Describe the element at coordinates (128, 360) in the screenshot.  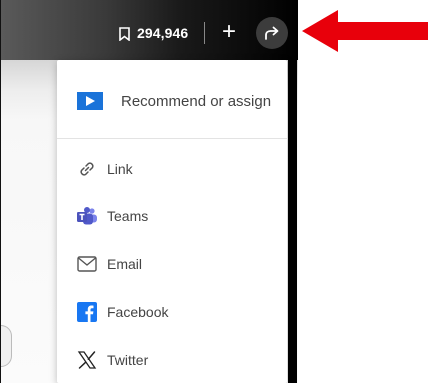
I see `menu-item-label: Twitter` at that location.